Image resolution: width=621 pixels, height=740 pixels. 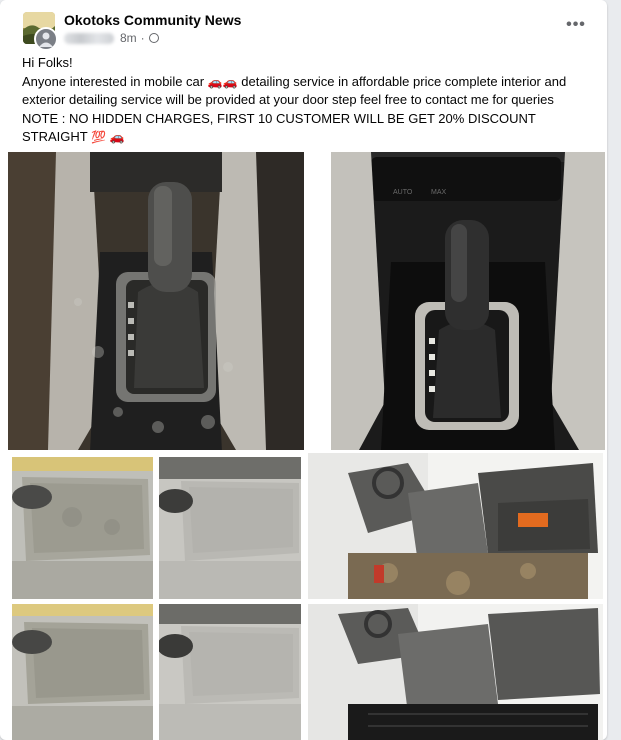 What do you see at coordinates (99, 137) in the screenshot?
I see `hundred-points-icon: 💯` at bounding box center [99, 137].